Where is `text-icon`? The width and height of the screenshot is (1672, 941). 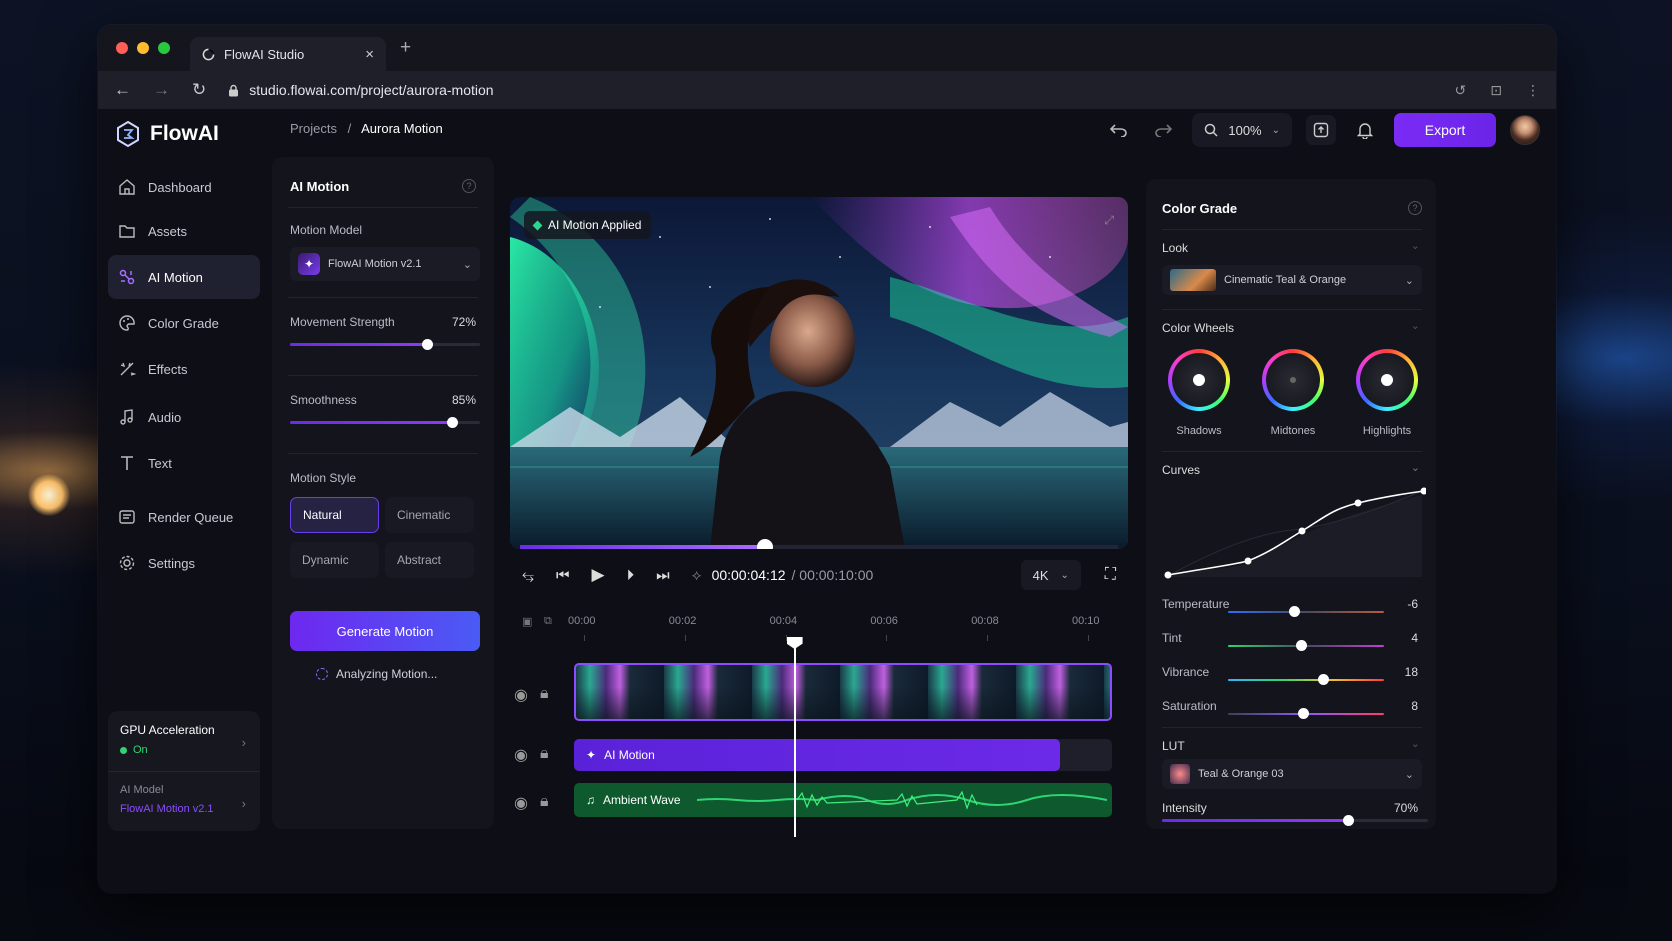 text-icon is located at coordinates (127, 463).